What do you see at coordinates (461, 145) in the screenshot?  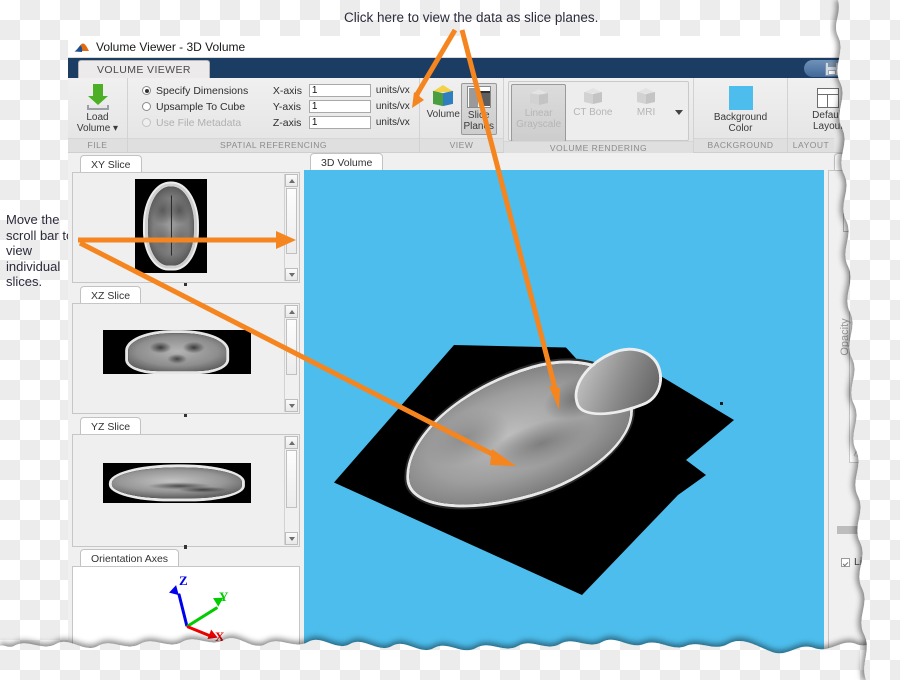 I see `ribbon-group-title-view: VIEW` at bounding box center [461, 145].